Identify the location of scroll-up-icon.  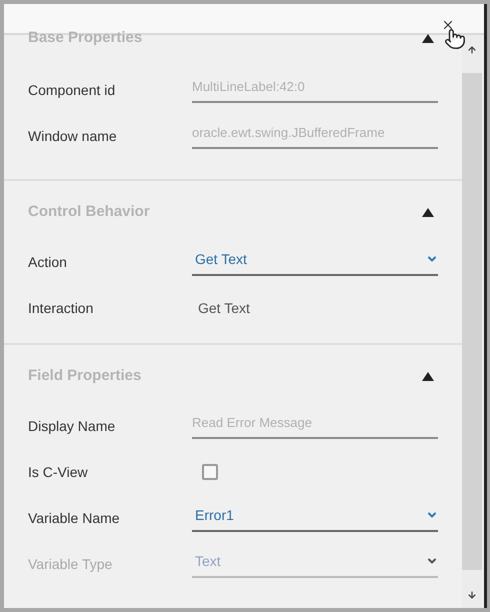
(472, 50).